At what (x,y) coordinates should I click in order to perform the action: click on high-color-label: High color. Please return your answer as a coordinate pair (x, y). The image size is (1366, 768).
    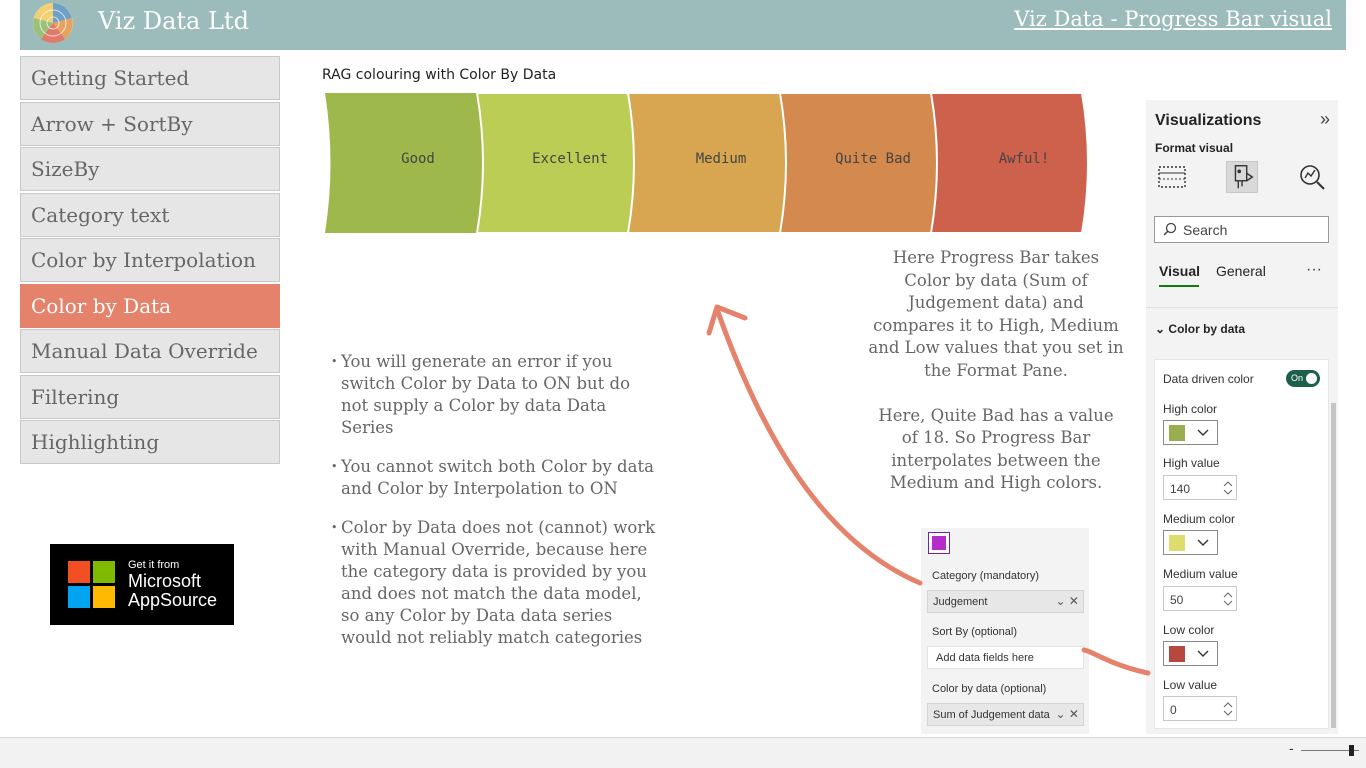
    Looking at the image, I should click on (1190, 409).